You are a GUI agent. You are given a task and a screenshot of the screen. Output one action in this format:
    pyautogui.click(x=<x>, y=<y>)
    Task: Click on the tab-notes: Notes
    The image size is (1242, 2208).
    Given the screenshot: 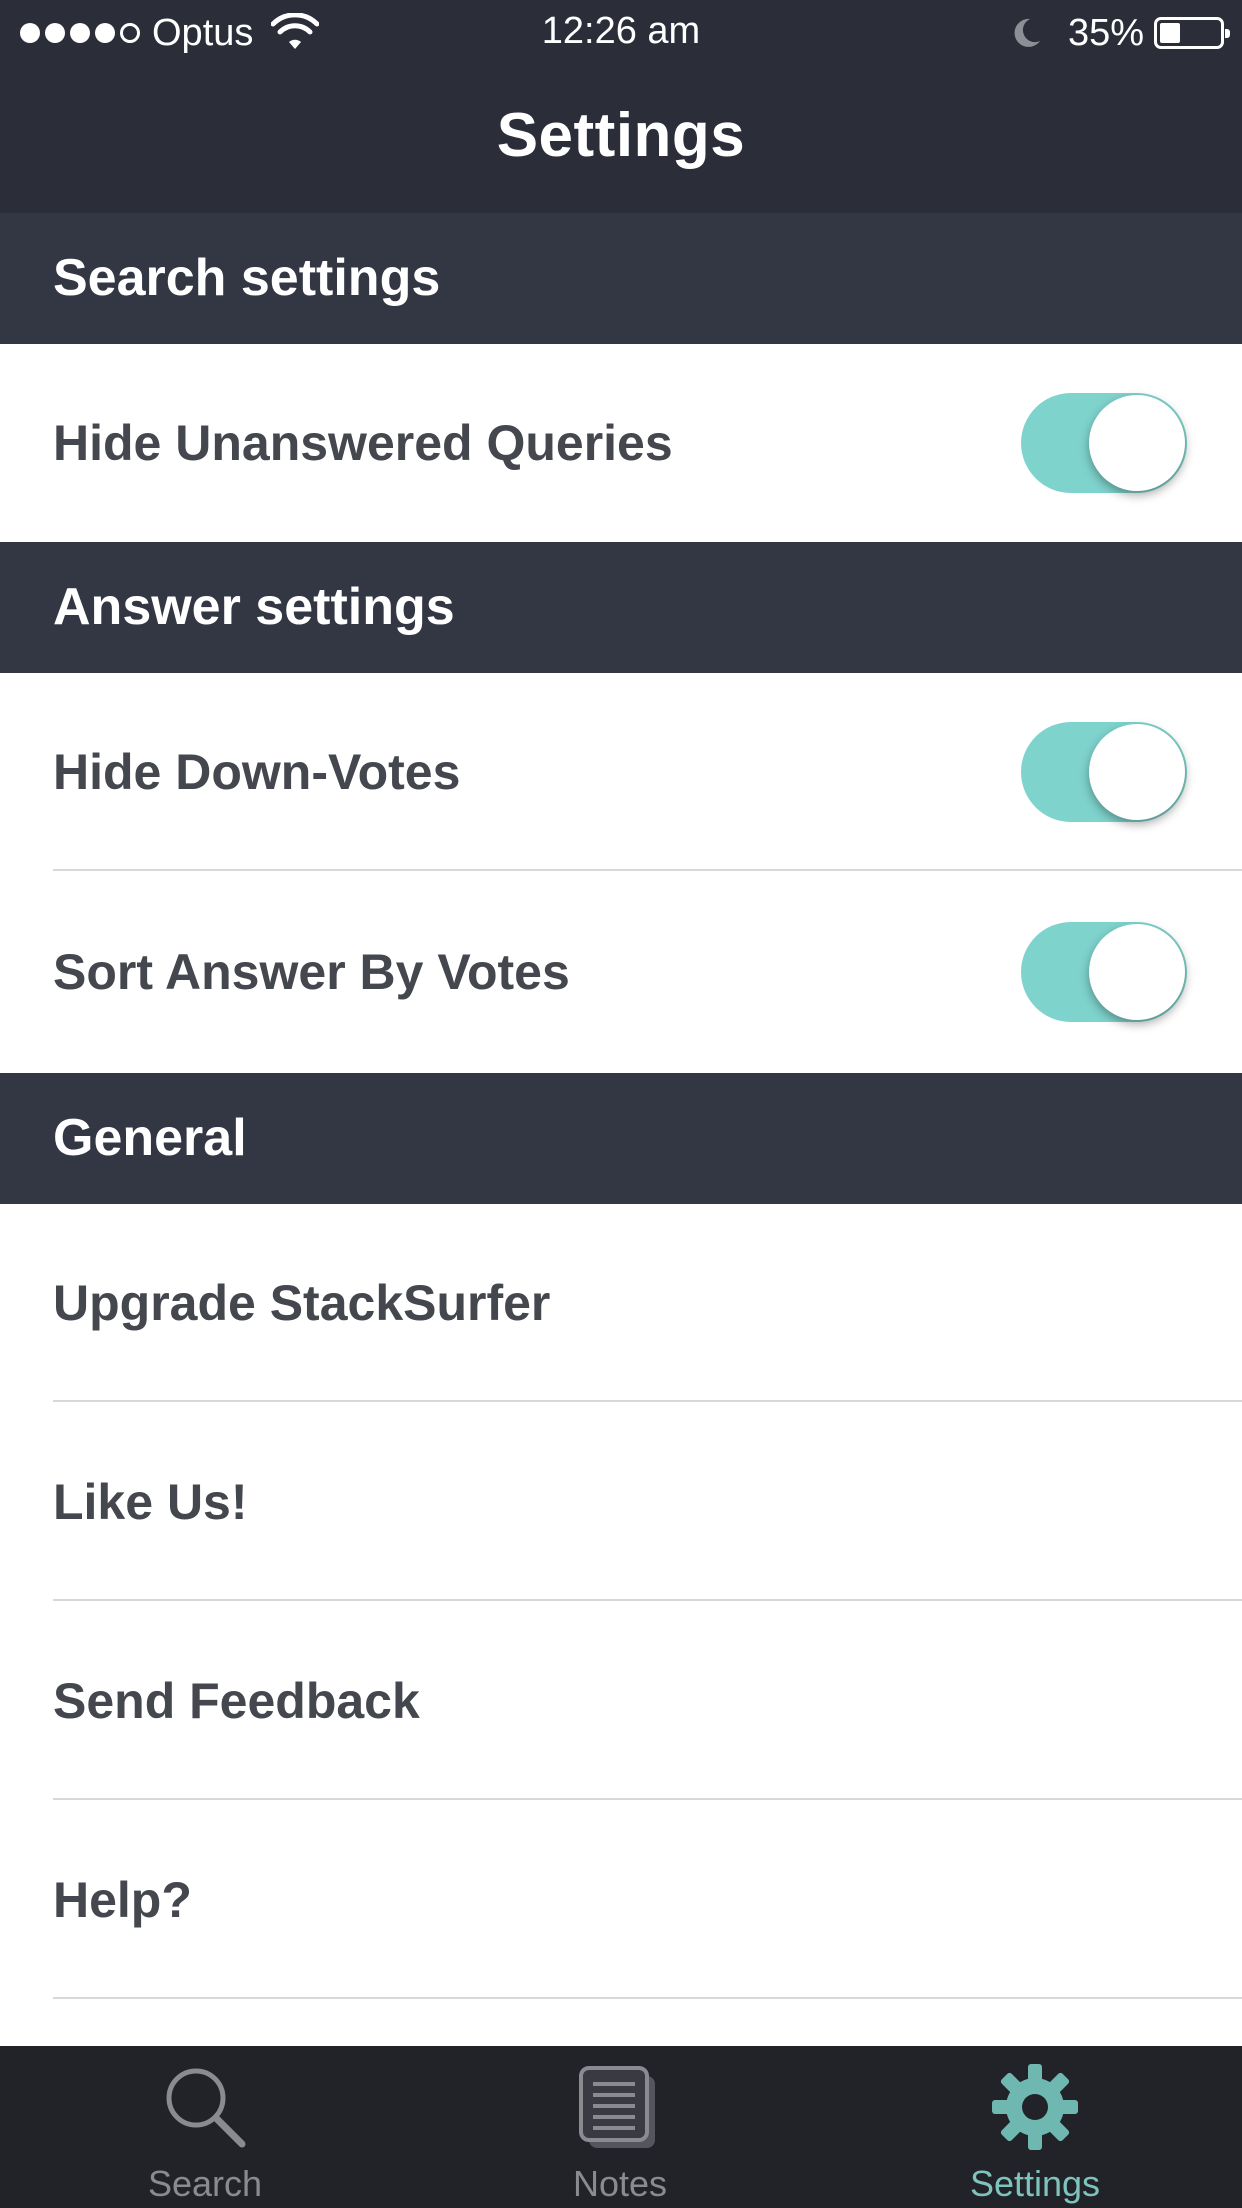 What is the action you would take?
    pyautogui.click(x=620, y=2127)
    